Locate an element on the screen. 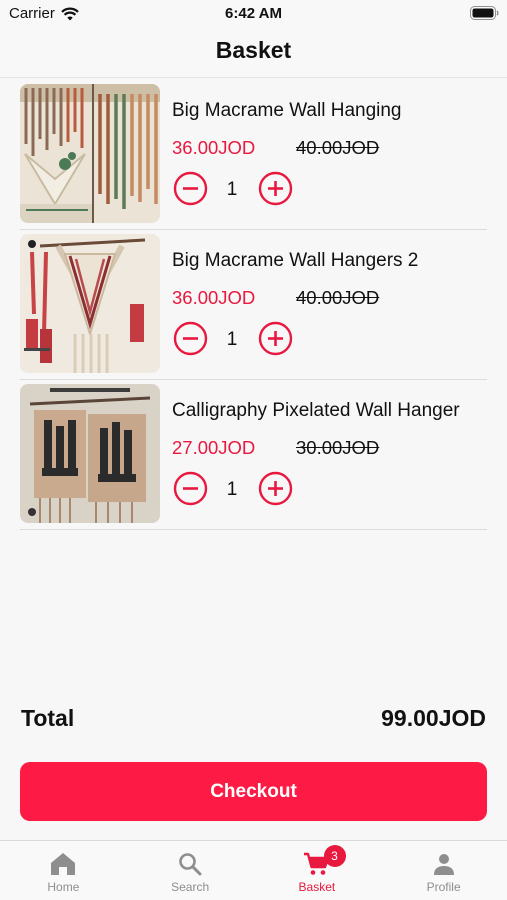  battery-icon is located at coordinates (484, 13).